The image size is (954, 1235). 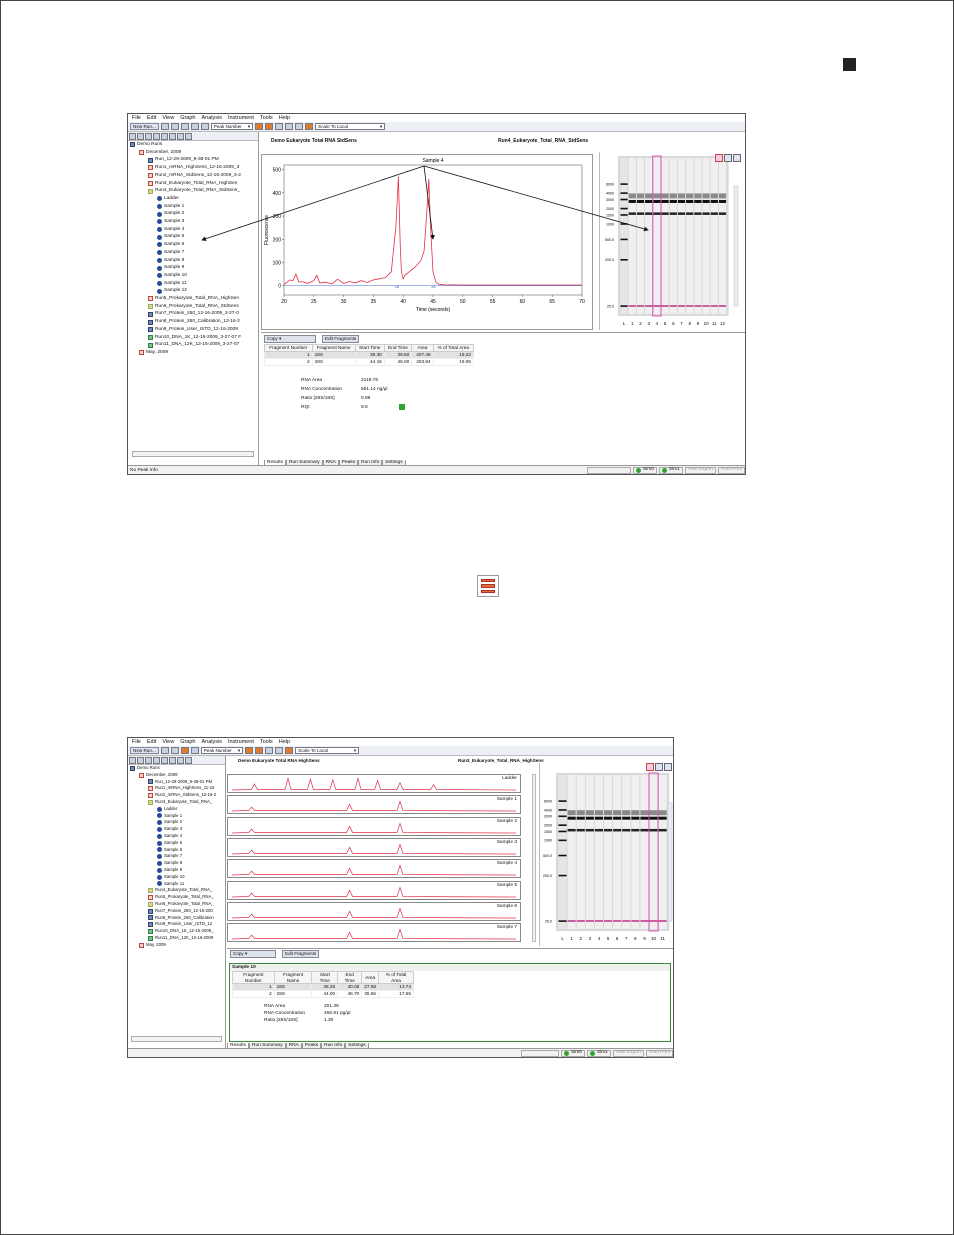 What do you see at coordinates (194, 330) in the screenshot?
I see `tree-item: Run9_Protein_User_ISTD_12-16-2009` at bounding box center [194, 330].